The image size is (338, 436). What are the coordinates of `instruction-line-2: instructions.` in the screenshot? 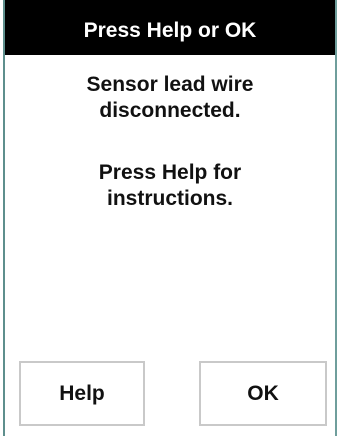 It's located at (169, 198).